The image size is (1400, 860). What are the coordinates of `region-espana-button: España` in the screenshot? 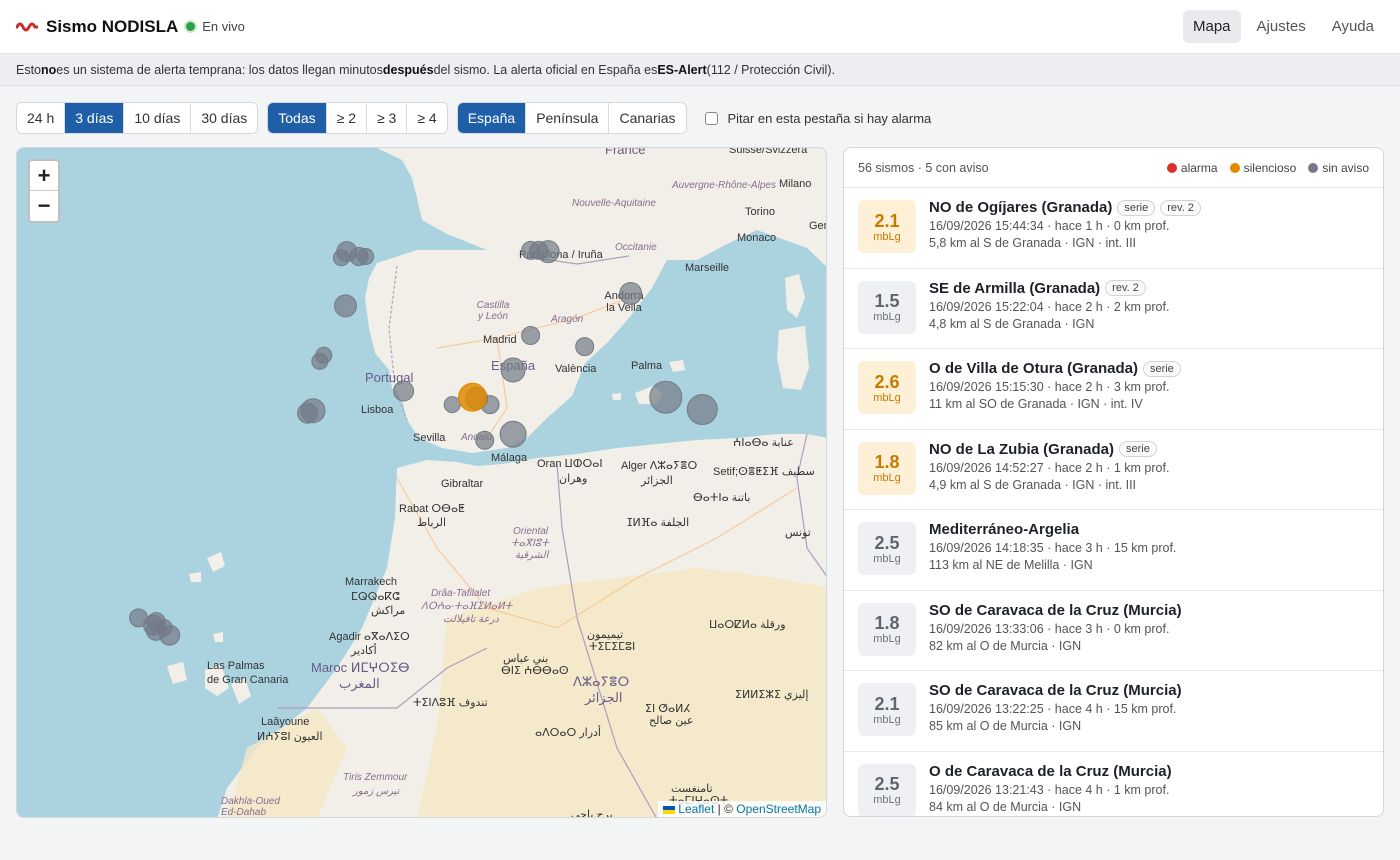 It's located at (492, 118).